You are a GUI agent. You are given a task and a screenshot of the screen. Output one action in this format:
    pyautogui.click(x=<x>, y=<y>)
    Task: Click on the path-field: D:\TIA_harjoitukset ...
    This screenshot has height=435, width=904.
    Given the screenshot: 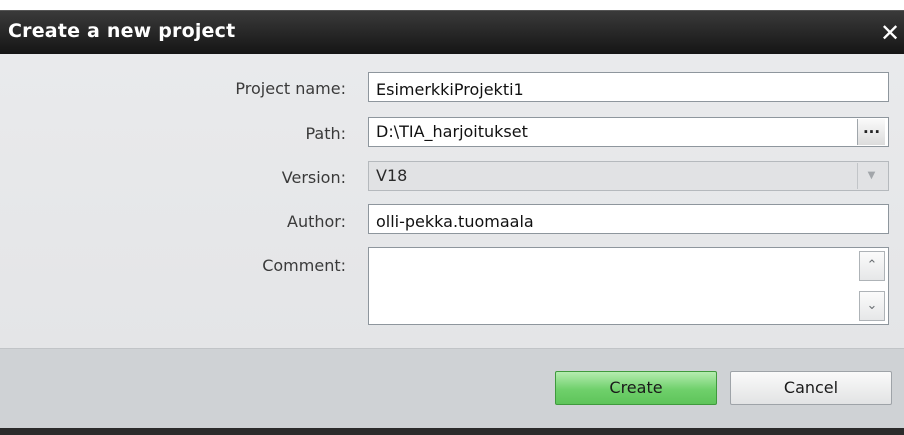 What is the action you would take?
    pyautogui.click(x=628, y=132)
    